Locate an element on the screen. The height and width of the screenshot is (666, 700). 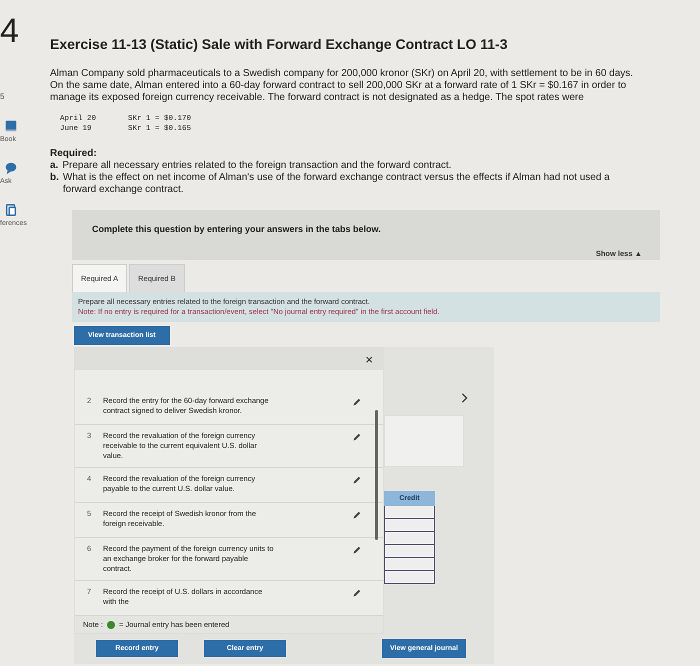
question-prompt: Complete this question by entering your answers in the tabs below. is located at coordinates (237, 229).